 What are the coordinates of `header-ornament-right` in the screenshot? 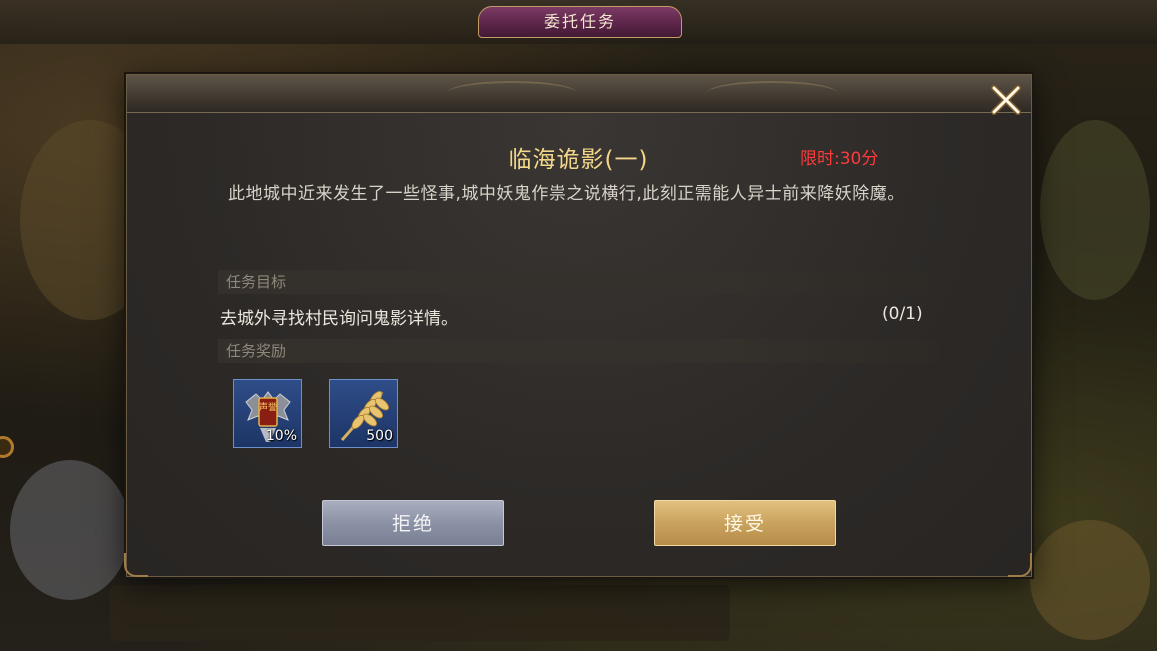 It's located at (772, 93).